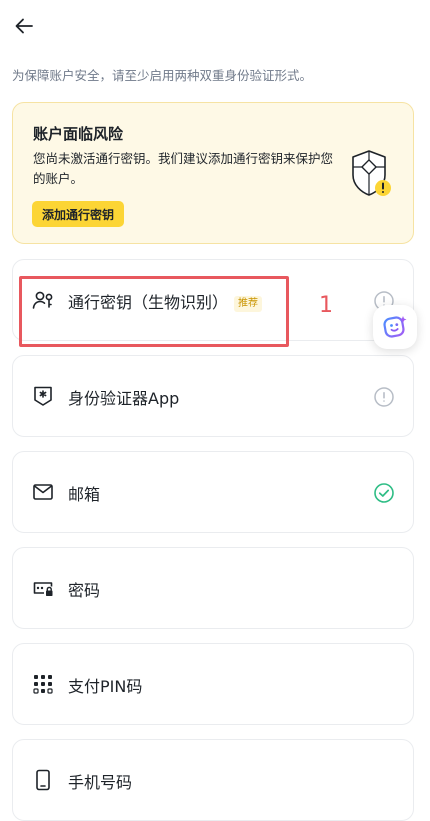  What do you see at coordinates (43, 780) in the screenshot?
I see `phone-icon` at bounding box center [43, 780].